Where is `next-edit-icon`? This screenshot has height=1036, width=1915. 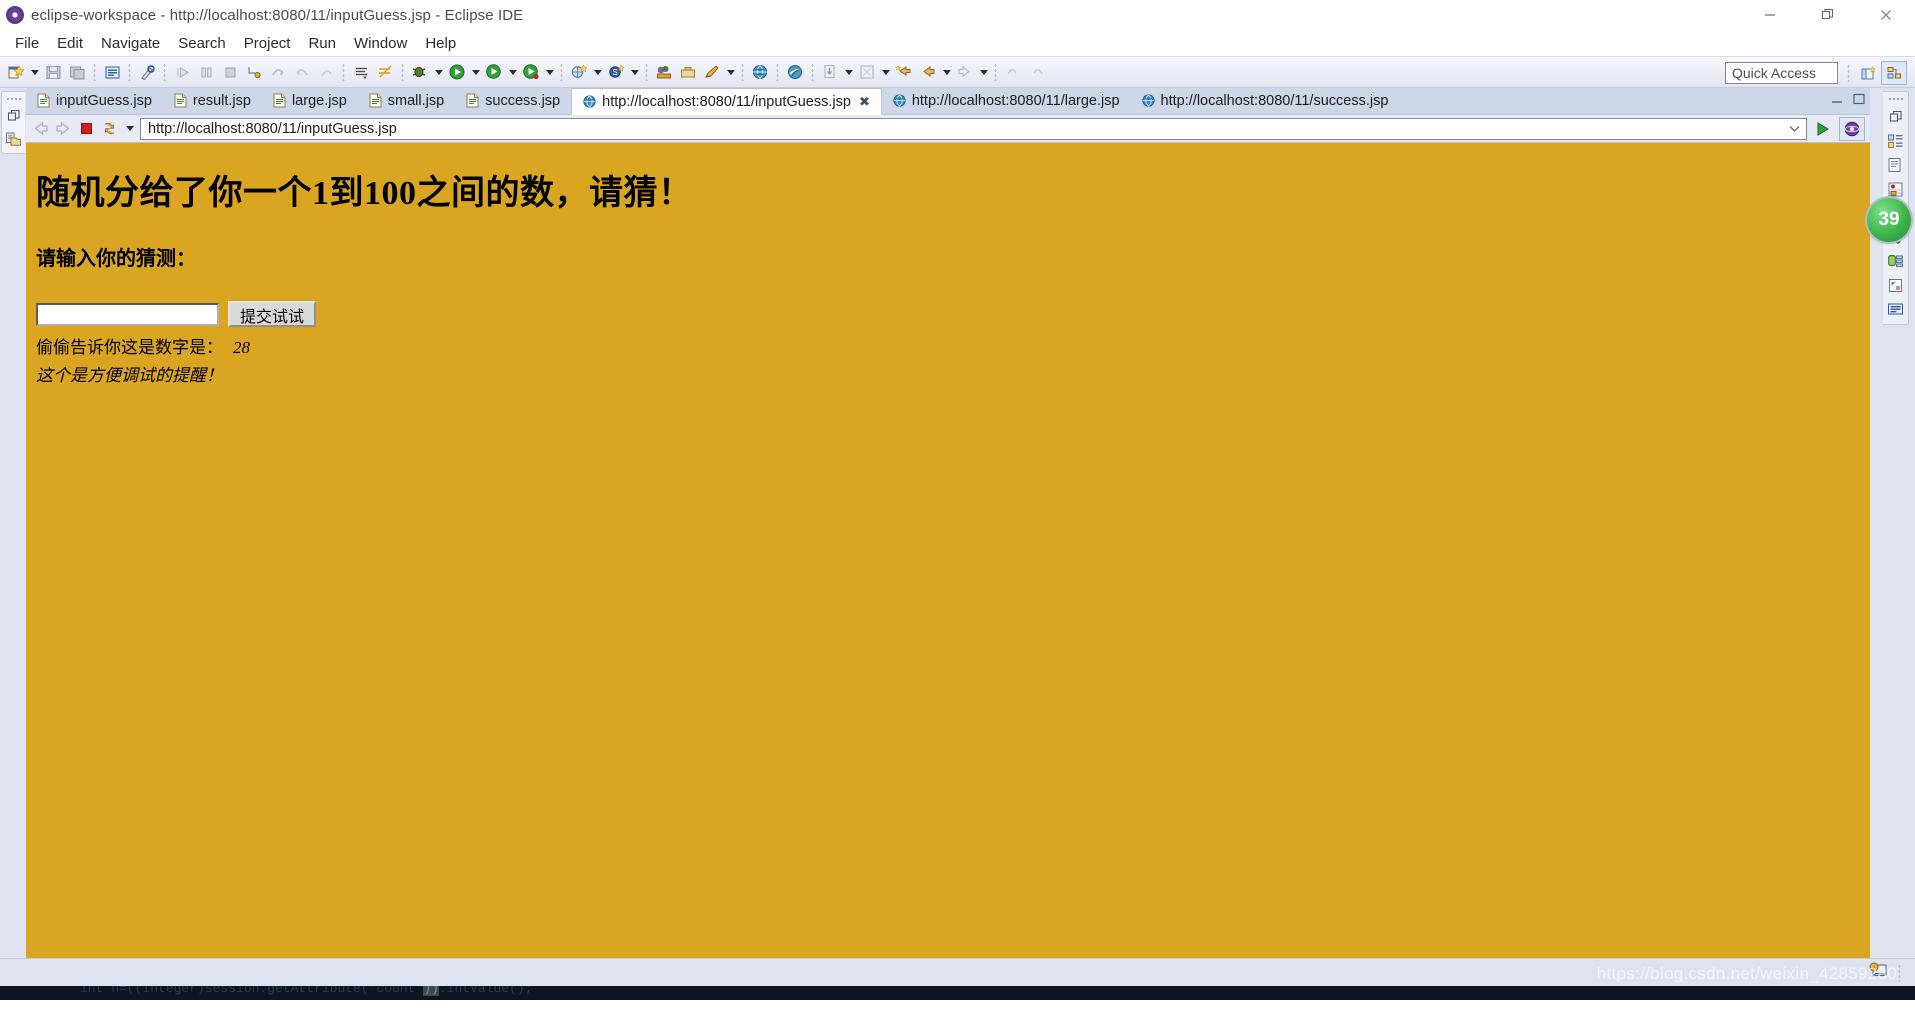 next-edit-icon is located at coordinates (1037, 72).